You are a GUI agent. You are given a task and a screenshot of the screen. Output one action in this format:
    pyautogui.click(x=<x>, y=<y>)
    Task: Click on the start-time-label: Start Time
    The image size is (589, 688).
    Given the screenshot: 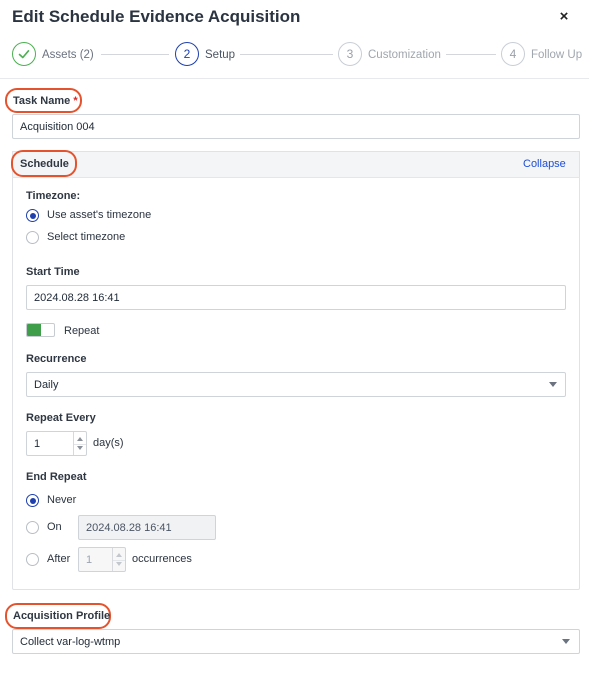 What is the action you would take?
    pyautogui.click(x=53, y=272)
    